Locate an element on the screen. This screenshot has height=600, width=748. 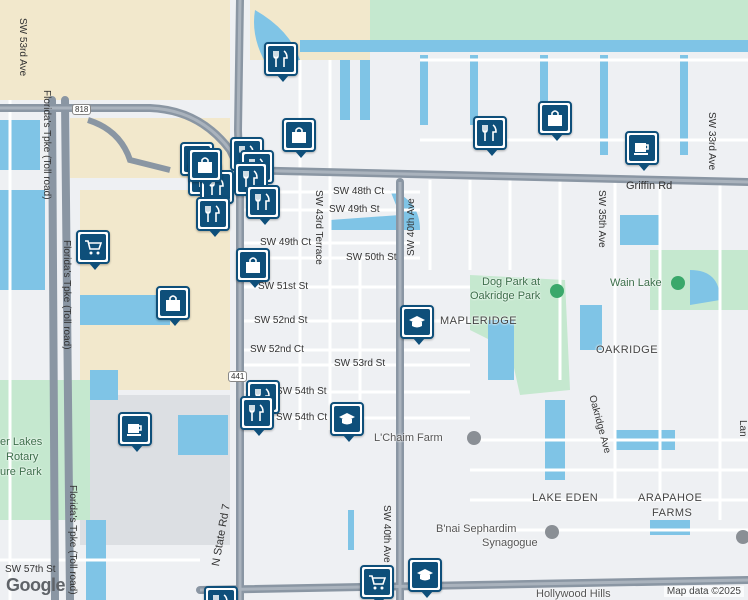
road-label: SW 54th Ct is located at coordinates (302, 417).